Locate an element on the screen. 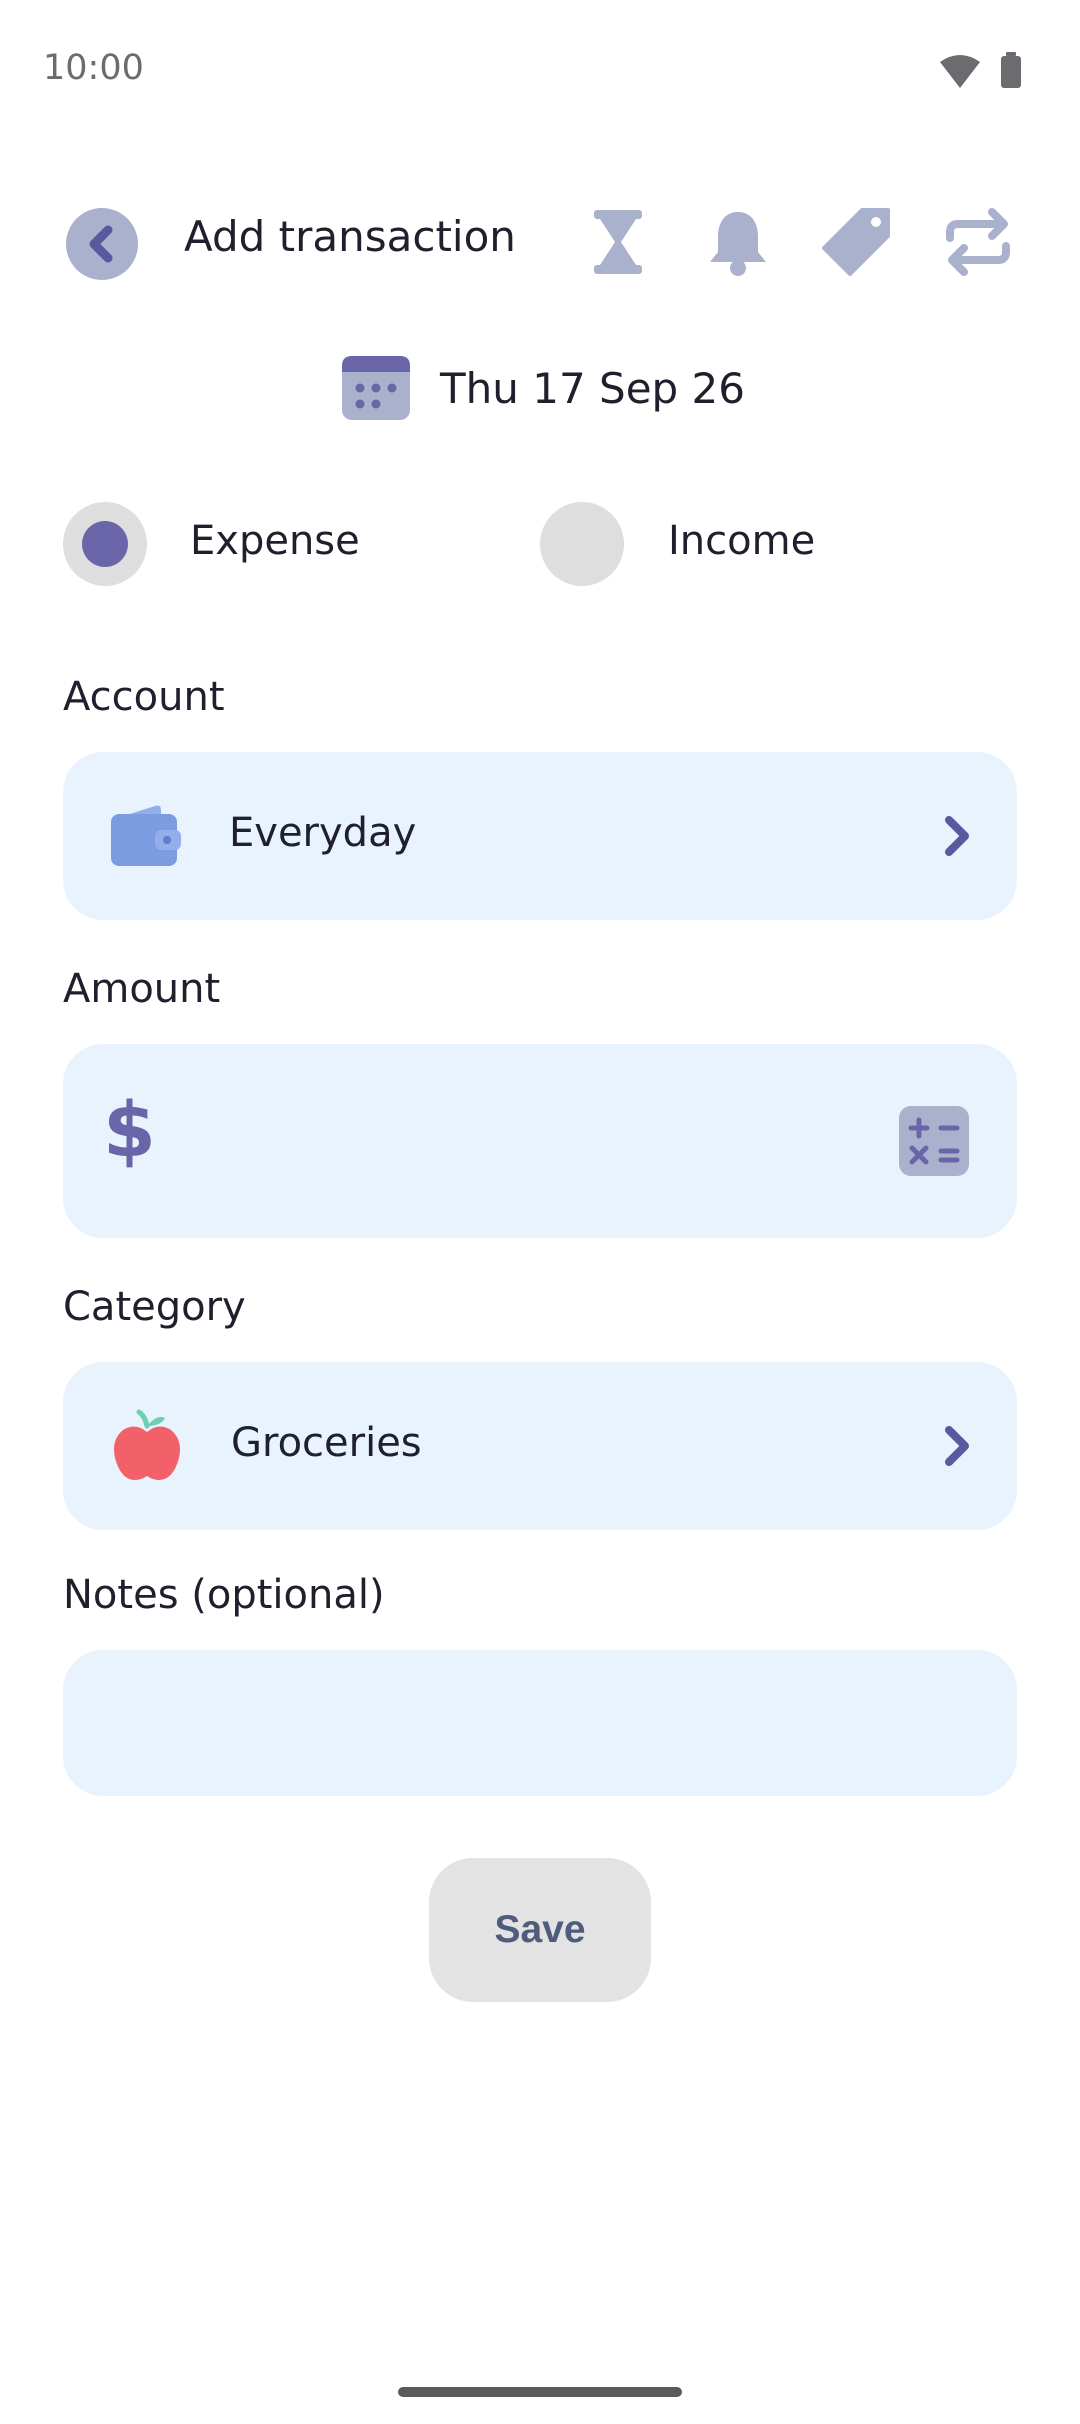 The image size is (1080, 2424). tag-button is located at coordinates (858, 242).